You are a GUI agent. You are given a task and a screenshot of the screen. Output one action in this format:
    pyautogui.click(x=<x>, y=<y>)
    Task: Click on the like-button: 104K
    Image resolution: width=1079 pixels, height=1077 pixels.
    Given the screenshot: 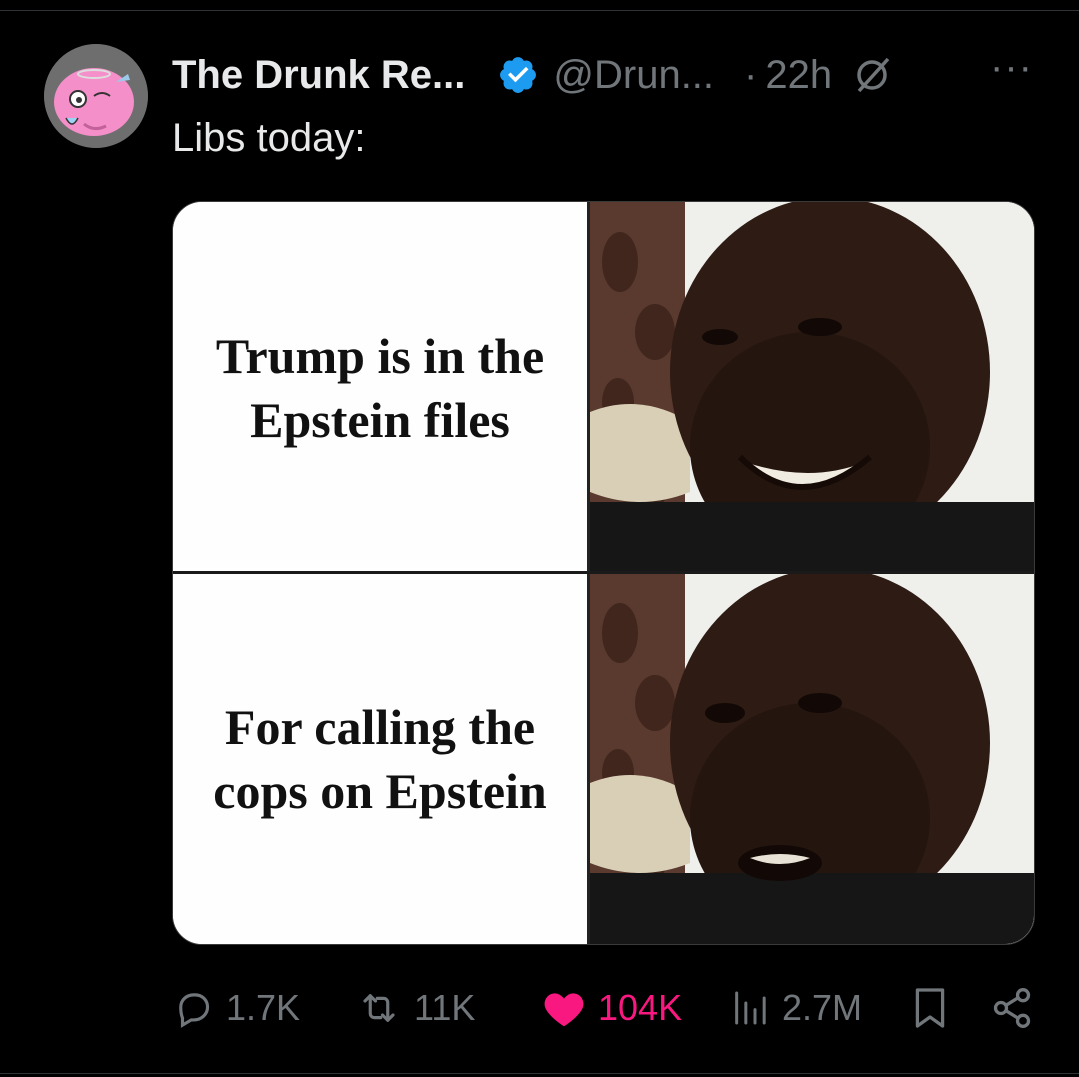 What is the action you would take?
    pyautogui.click(x=612, y=1008)
    